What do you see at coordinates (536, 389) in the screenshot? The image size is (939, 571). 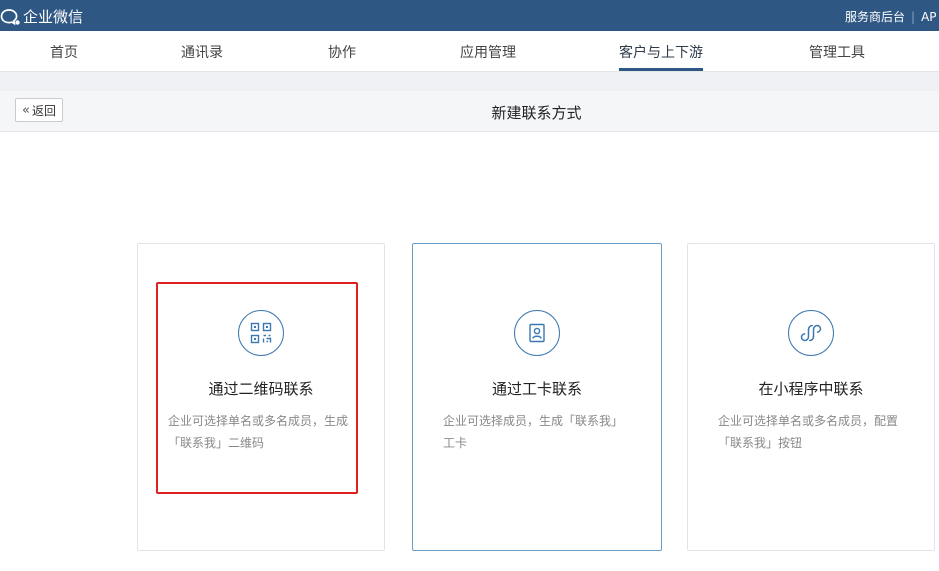 I see `card-title: 通过工卡联系` at bounding box center [536, 389].